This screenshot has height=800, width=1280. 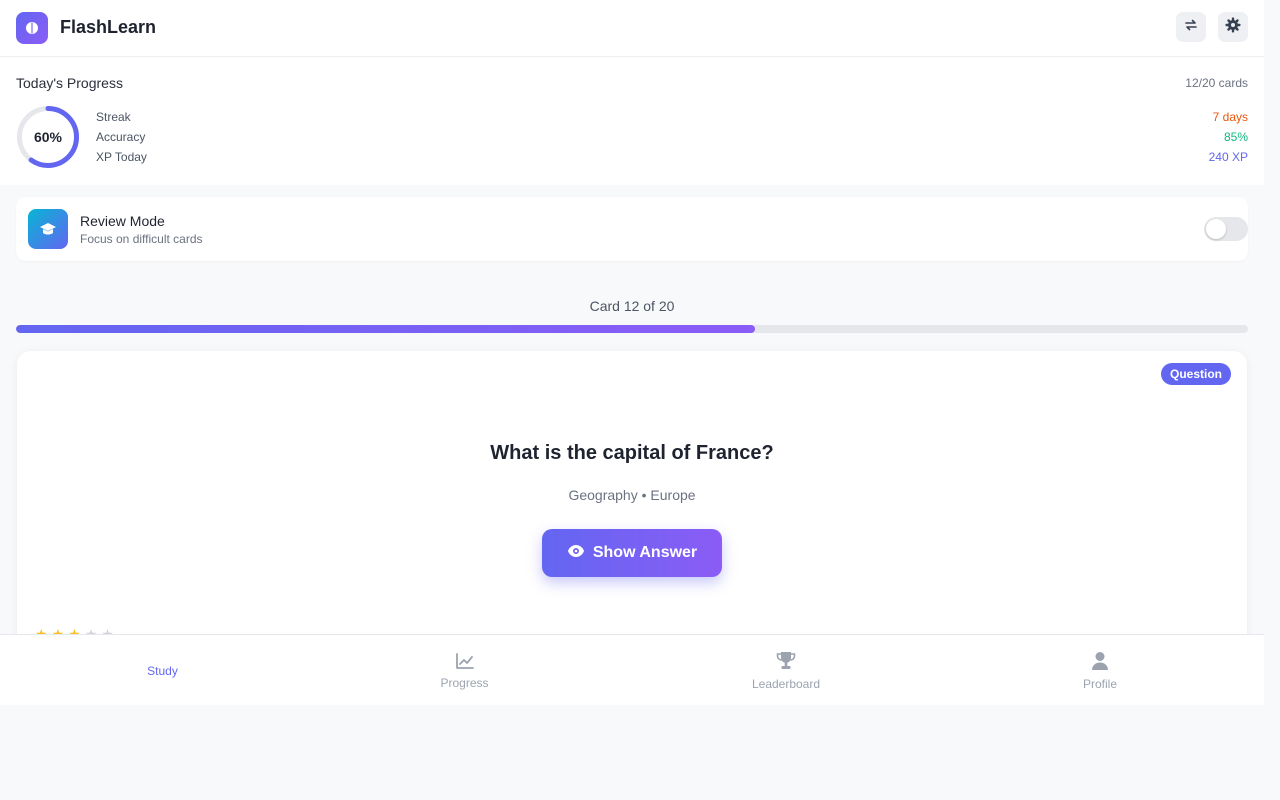 What do you see at coordinates (632, 229) in the screenshot?
I see `review-mode-card: Review Mode Focus on difficult cards` at bounding box center [632, 229].